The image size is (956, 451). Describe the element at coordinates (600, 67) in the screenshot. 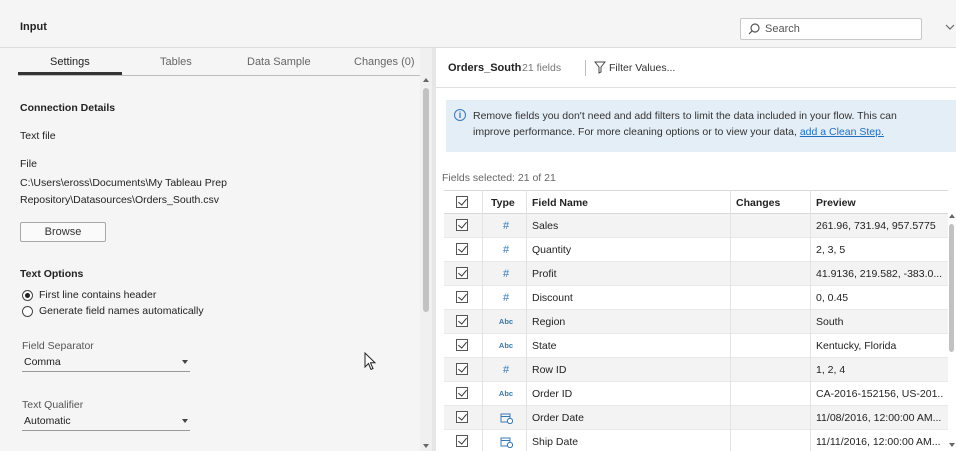

I see `filter-icon` at that location.